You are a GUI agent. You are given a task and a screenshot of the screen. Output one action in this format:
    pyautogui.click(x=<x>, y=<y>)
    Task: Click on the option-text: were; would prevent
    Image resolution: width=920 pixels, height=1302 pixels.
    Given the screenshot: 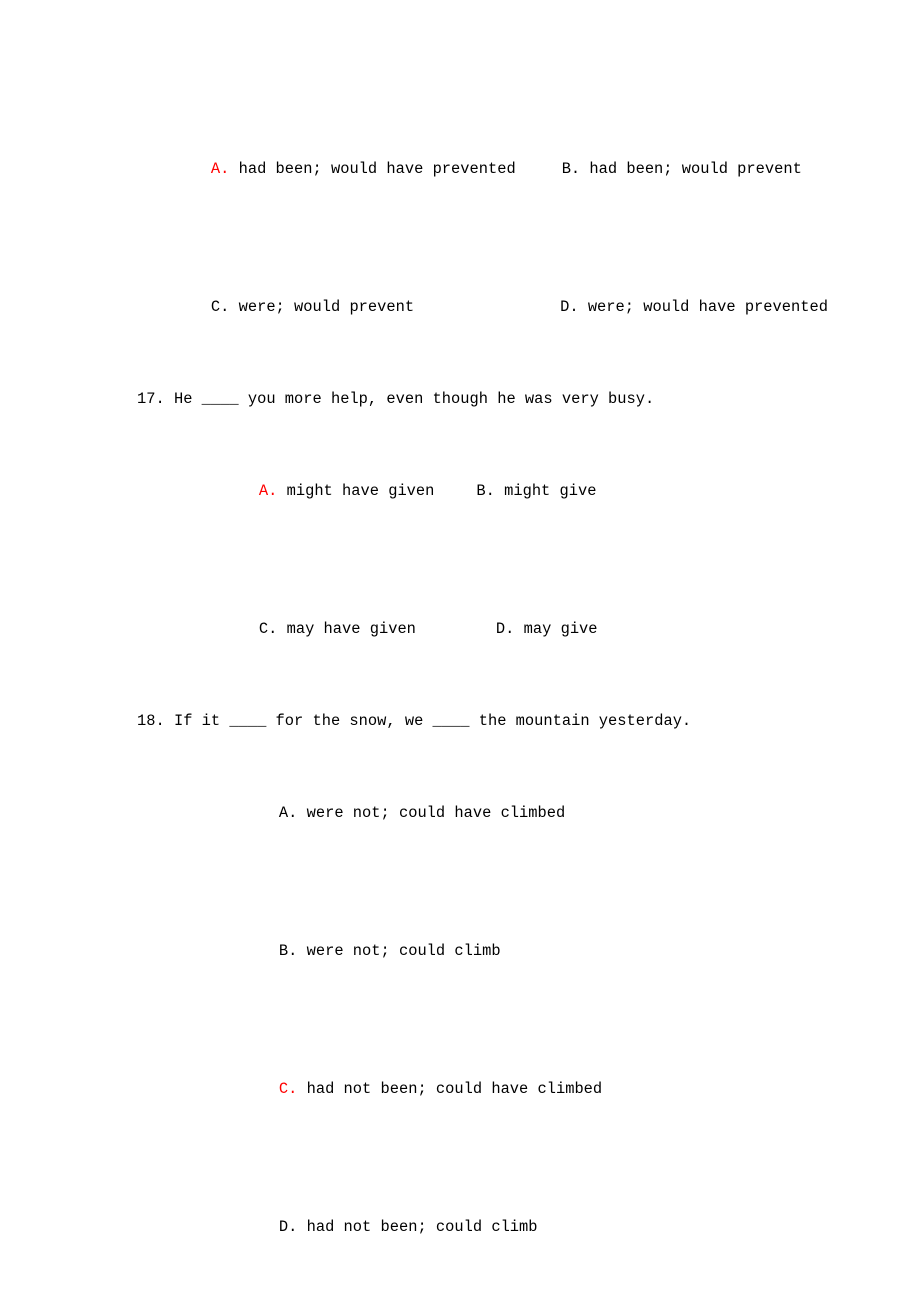 What is the action you would take?
    pyautogui.click(x=322, y=307)
    